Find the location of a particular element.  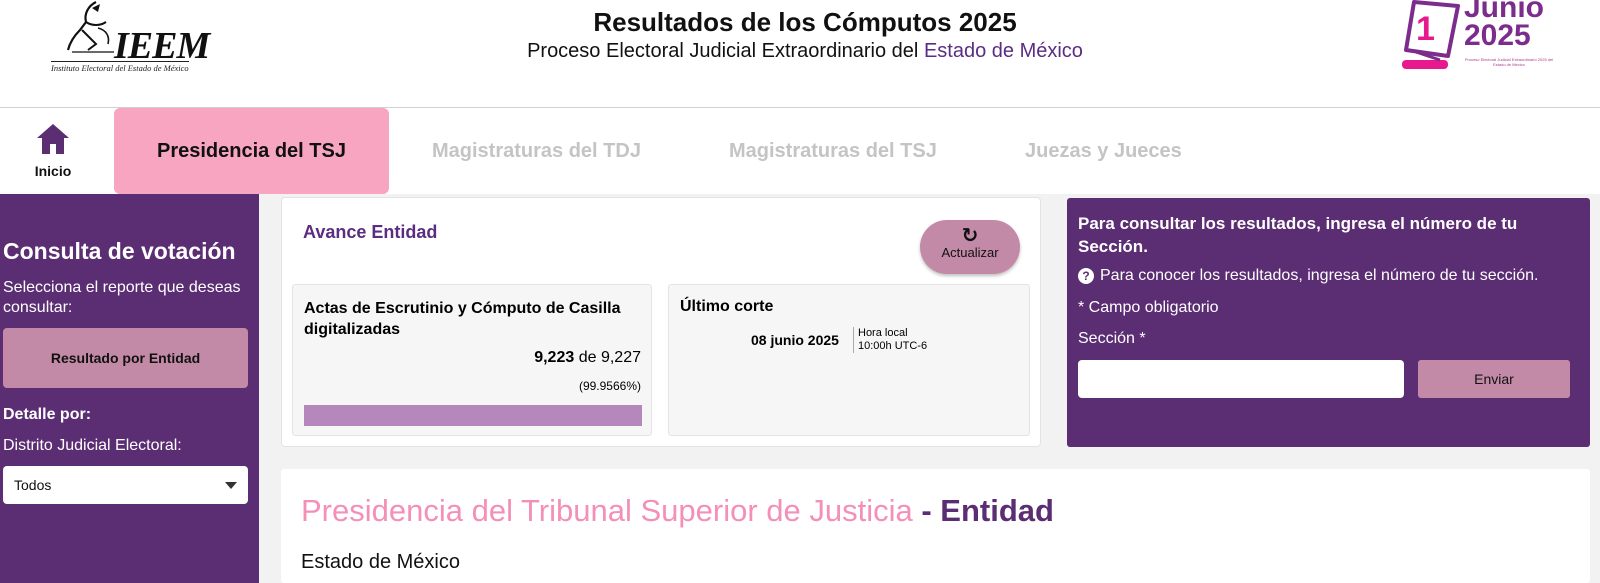

actas-count-value: 9,223 is located at coordinates (554, 357).